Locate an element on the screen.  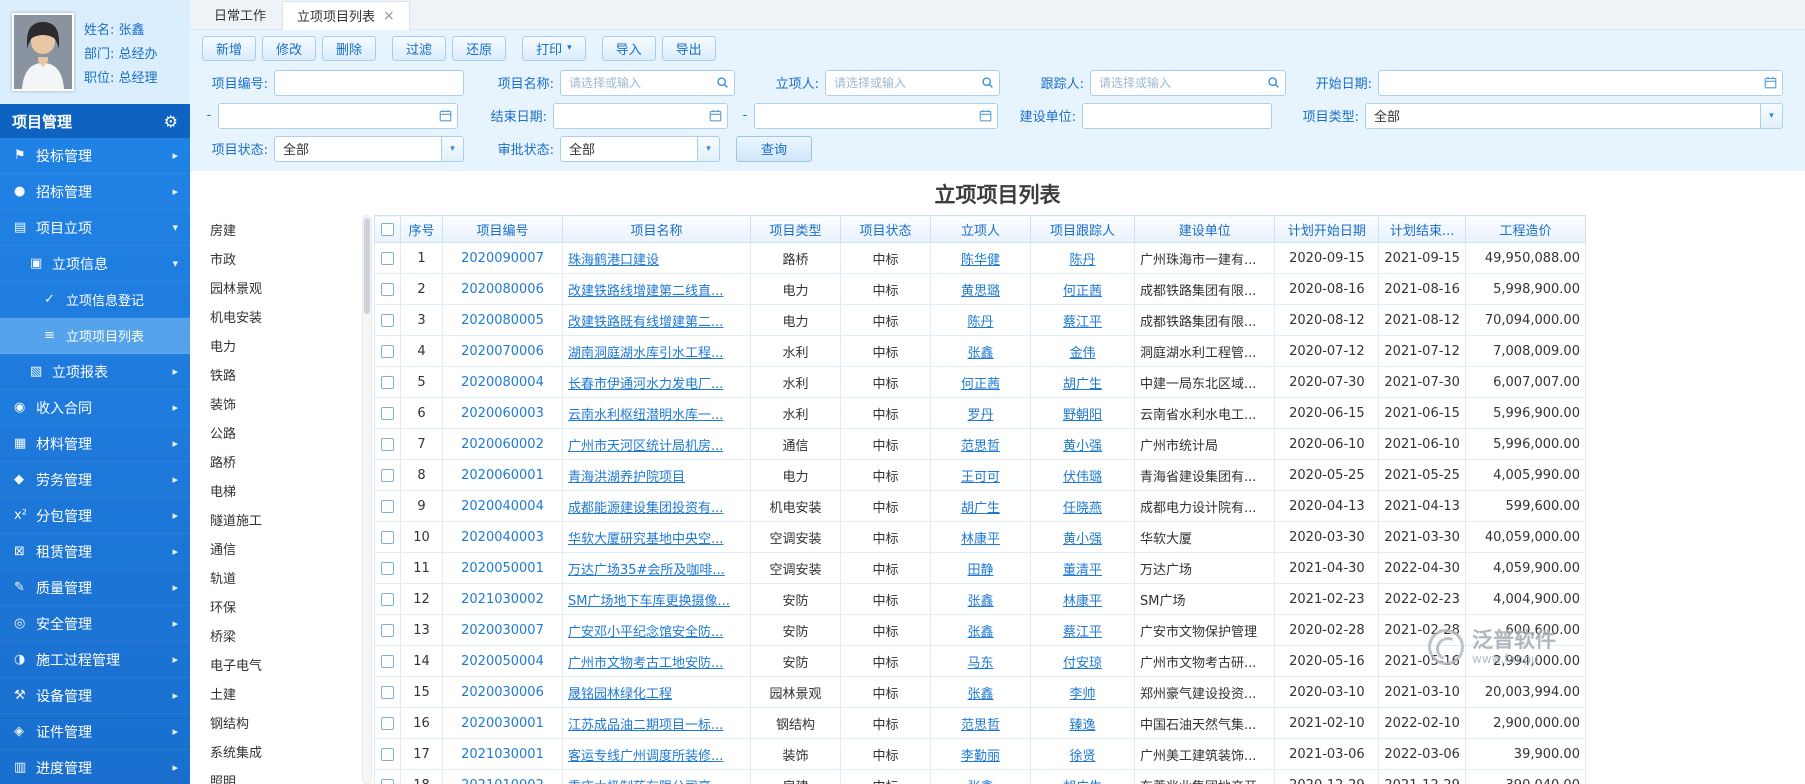
end-date-to-input is located at coordinates (876, 115).